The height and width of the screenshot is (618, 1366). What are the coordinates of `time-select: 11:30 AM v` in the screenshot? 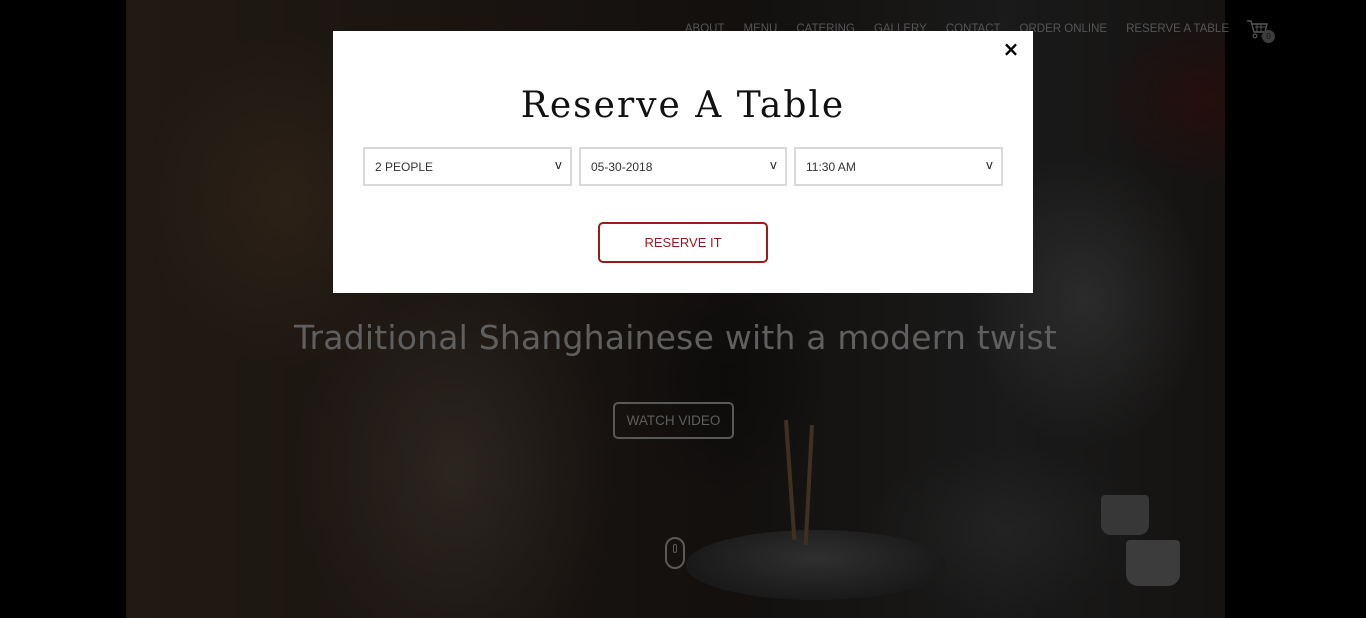 It's located at (898, 166).